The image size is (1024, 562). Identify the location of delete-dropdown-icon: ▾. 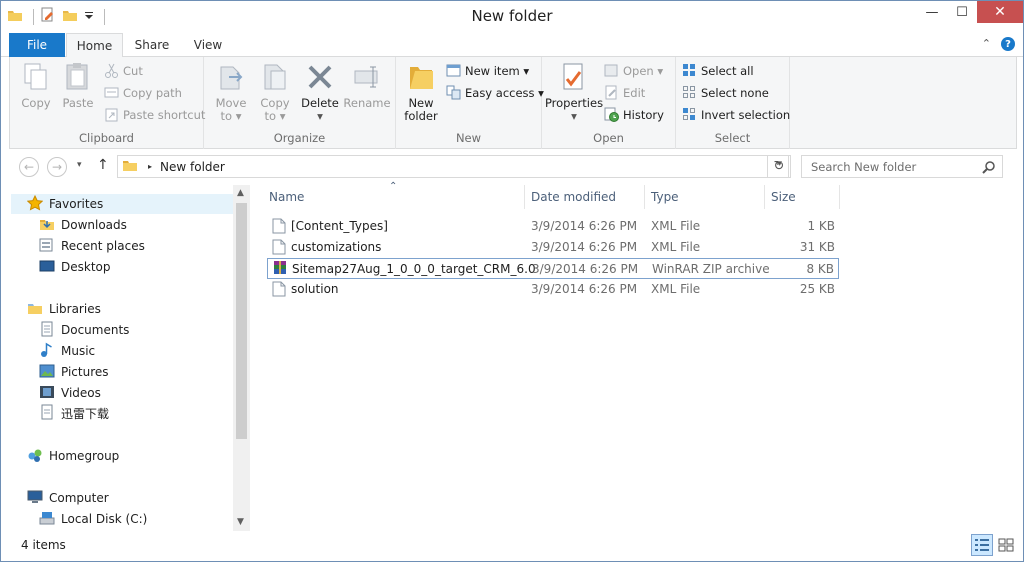
(320, 116).